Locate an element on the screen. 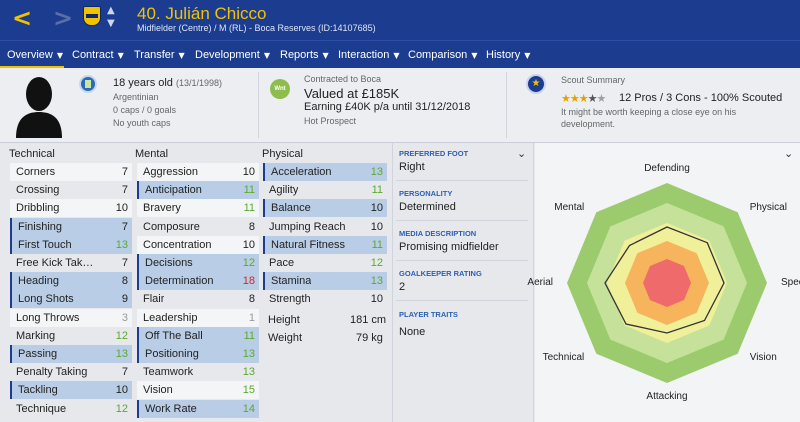  player-silhouette-icon is located at coordinates (39, 107).